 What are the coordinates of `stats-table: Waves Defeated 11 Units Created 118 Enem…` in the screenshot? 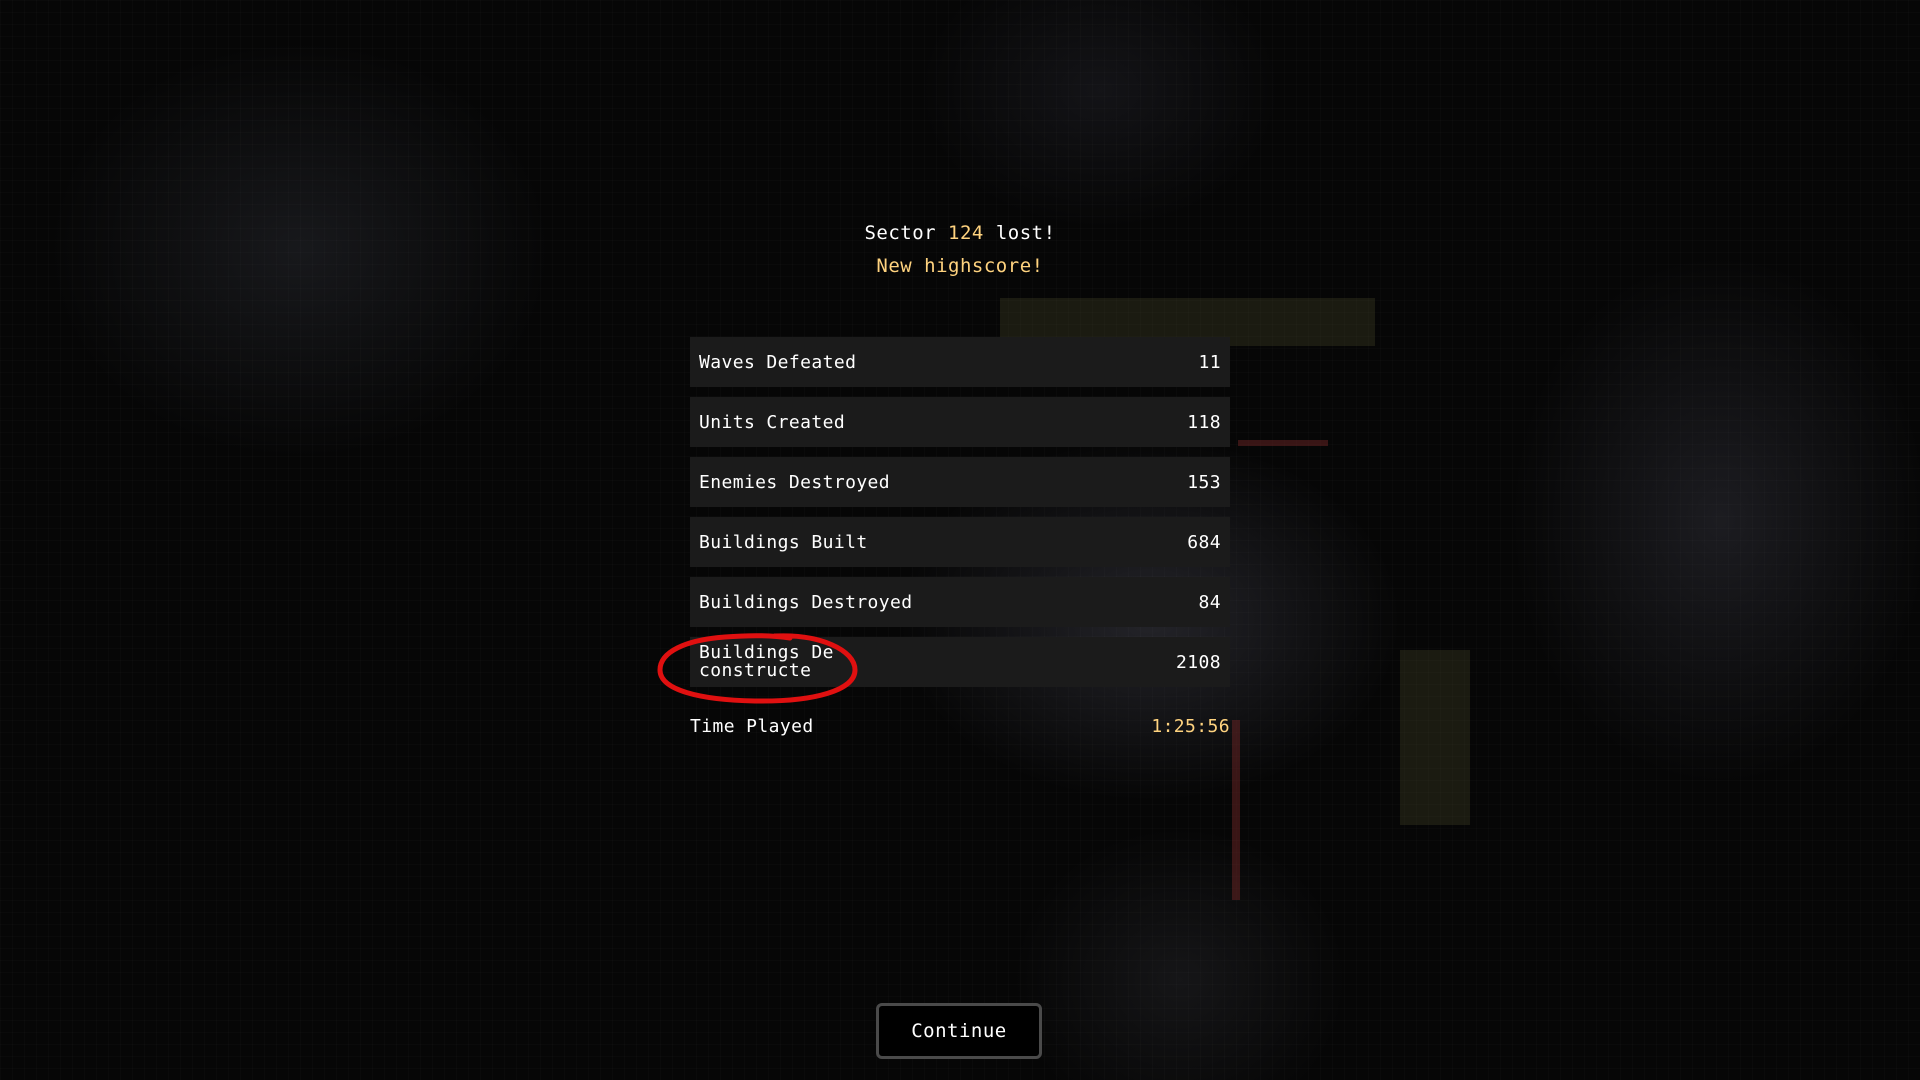 It's located at (960, 517).